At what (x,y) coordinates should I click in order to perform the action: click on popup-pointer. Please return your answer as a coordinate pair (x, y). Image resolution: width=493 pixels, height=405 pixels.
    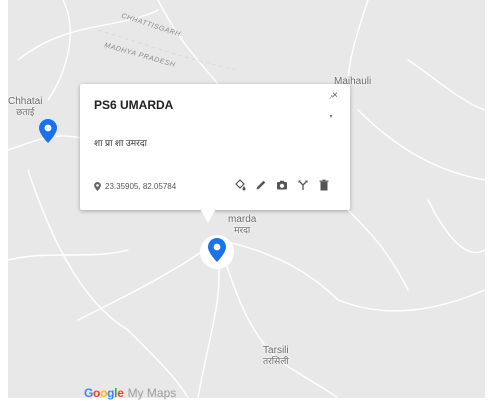
    Looking at the image, I should click on (208, 216).